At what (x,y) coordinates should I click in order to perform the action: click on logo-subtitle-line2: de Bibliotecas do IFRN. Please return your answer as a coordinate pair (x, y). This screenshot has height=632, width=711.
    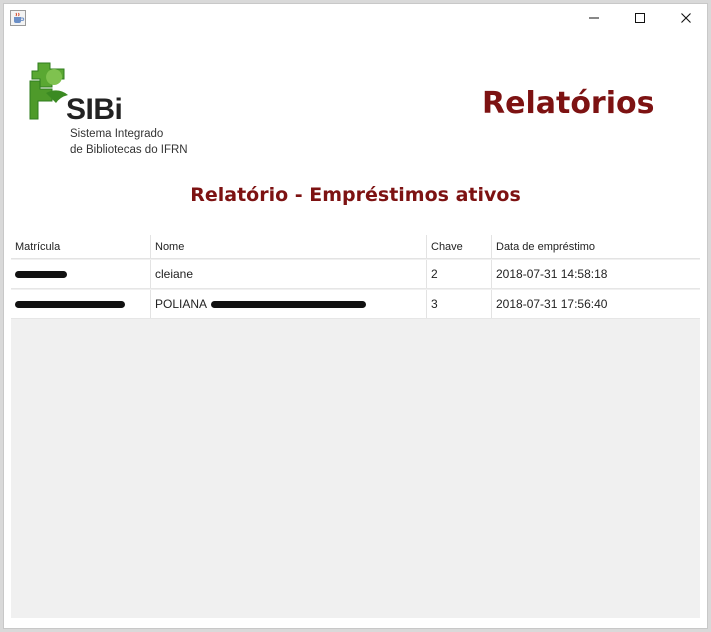
    Looking at the image, I should click on (129, 150).